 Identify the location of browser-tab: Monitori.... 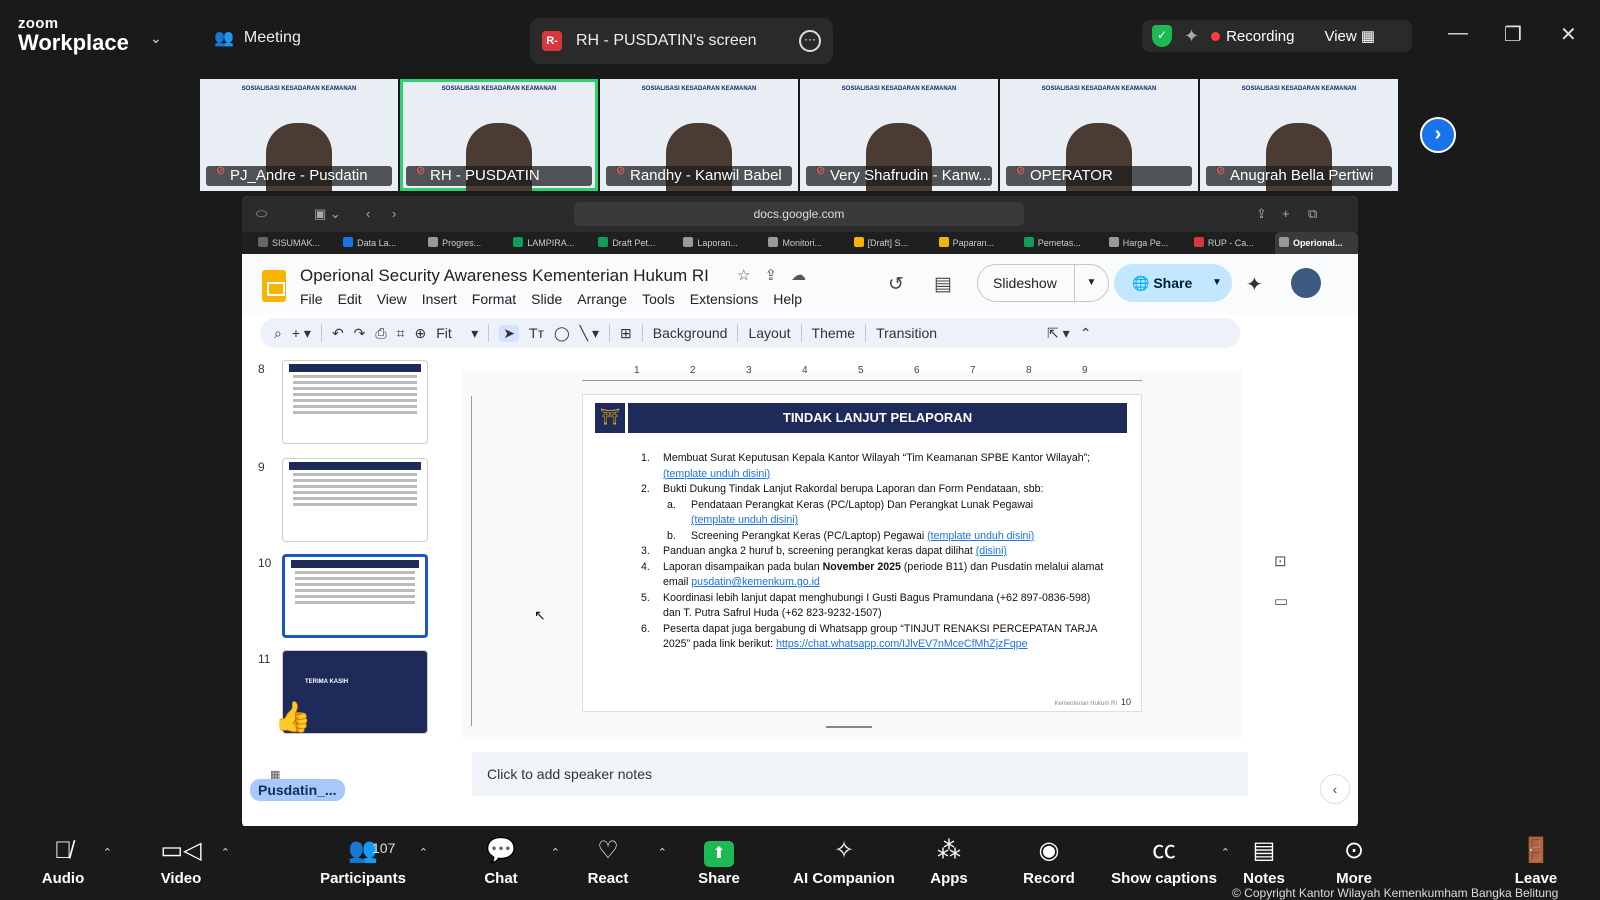
(805, 243).